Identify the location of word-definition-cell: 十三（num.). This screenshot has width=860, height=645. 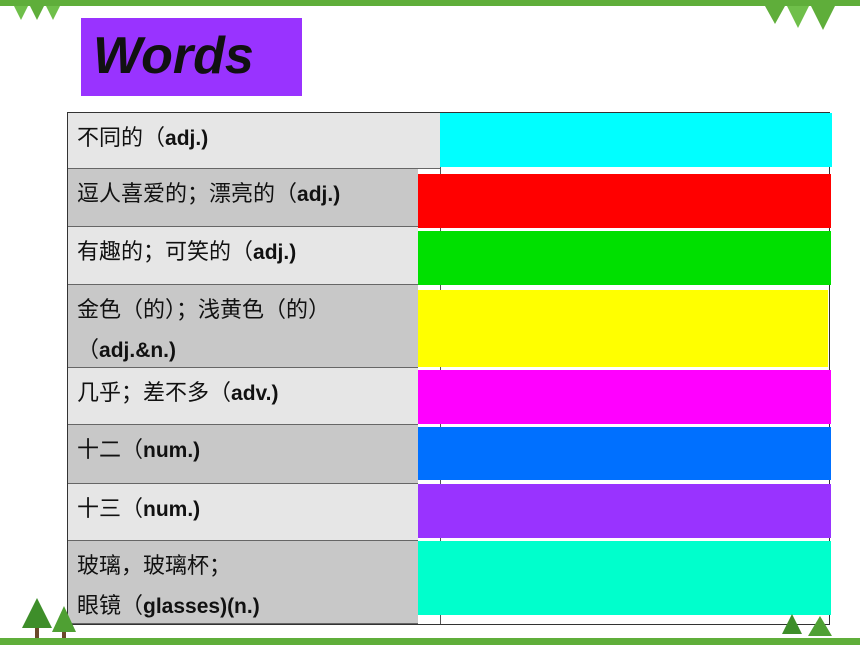
(243, 512).